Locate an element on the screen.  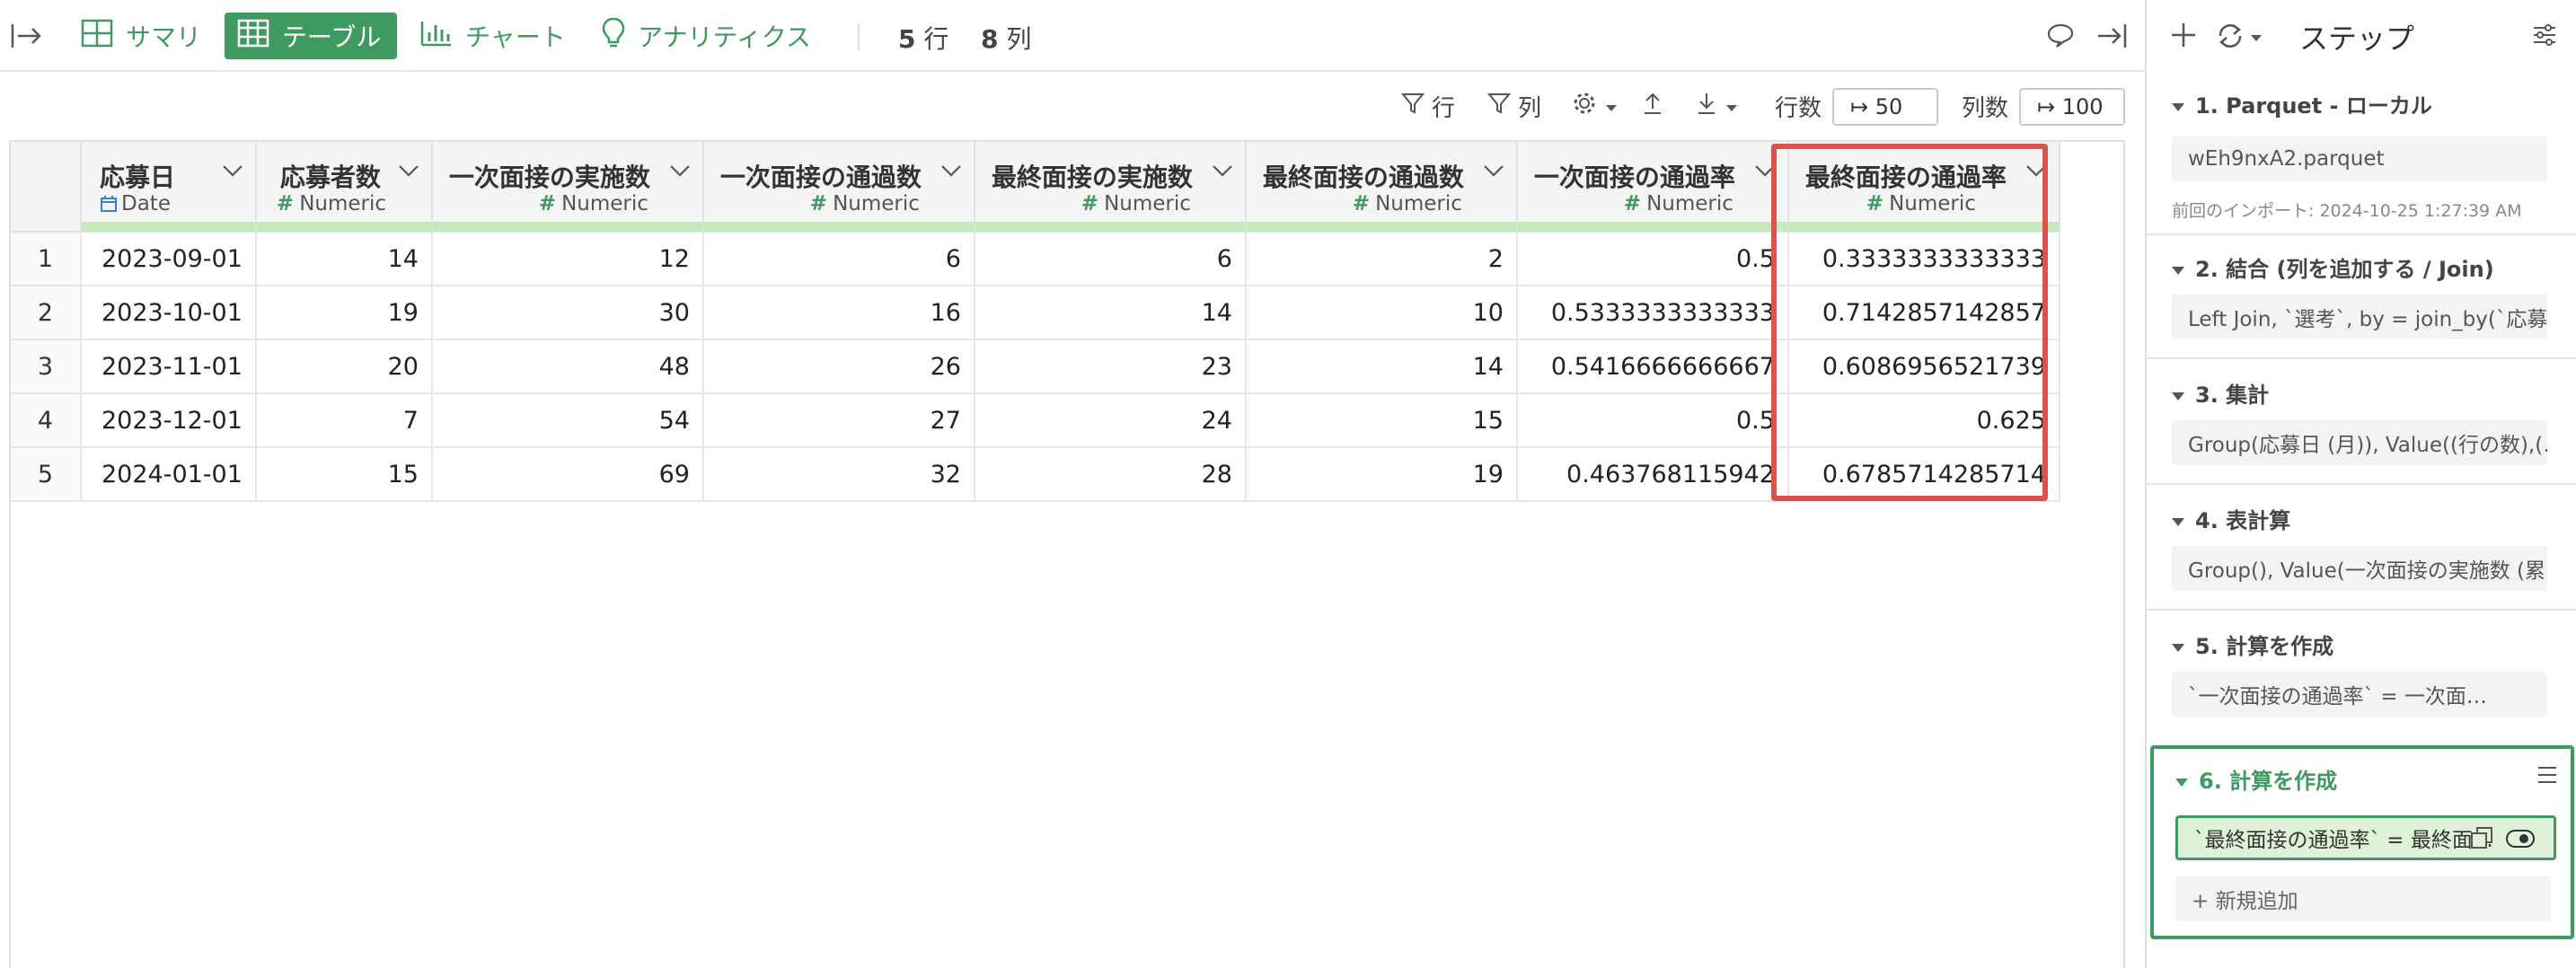
table-row: 4 2023-12-01 7 54 27 24 15 0.5 0.625 is located at coordinates (1035, 420).